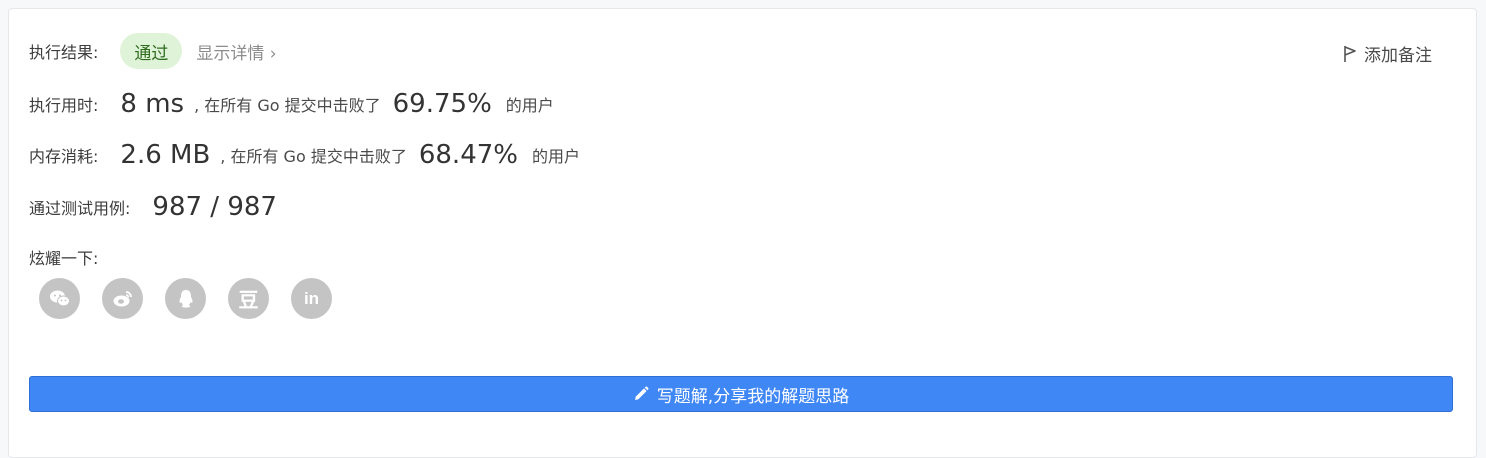  I want to click on memory-row: 内存消耗: 2.6 MB , 在所有 Go 提交中击败了 68.47% 的用户, so click(304, 155).